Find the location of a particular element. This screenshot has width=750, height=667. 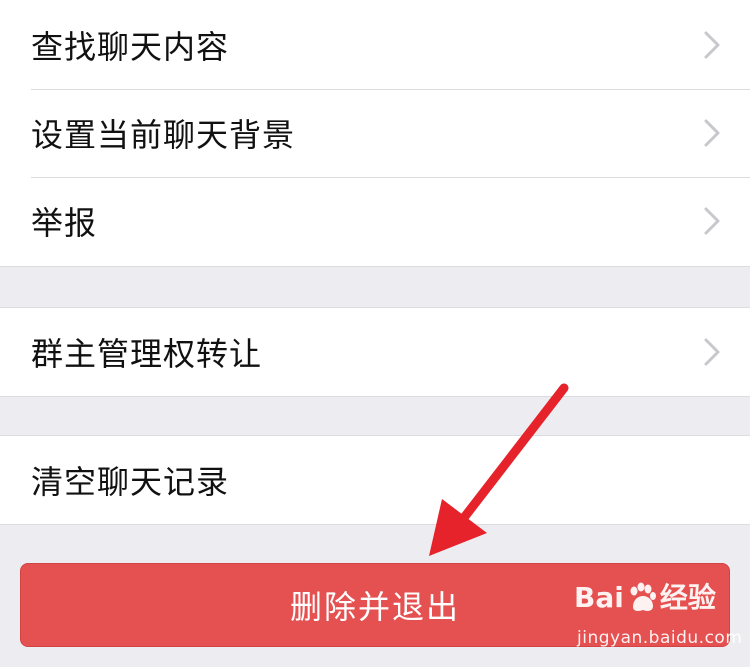

transfer-group-owner-row: 群主管理权转让 is located at coordinates (375, 352).